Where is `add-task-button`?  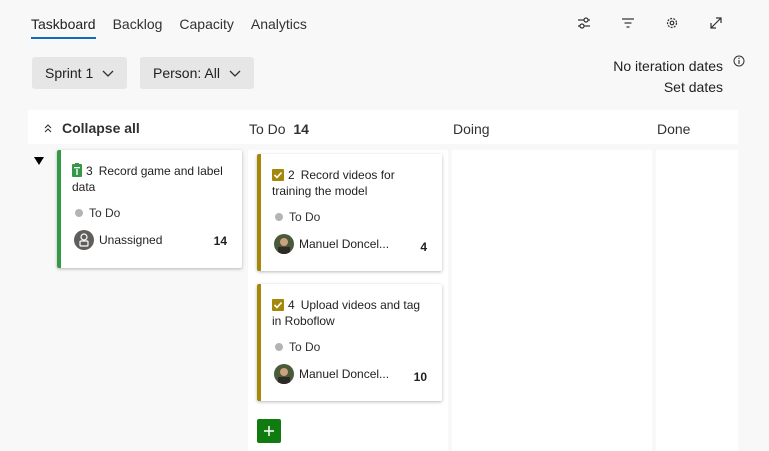
add-task-button is located at coordinates (269, 431).